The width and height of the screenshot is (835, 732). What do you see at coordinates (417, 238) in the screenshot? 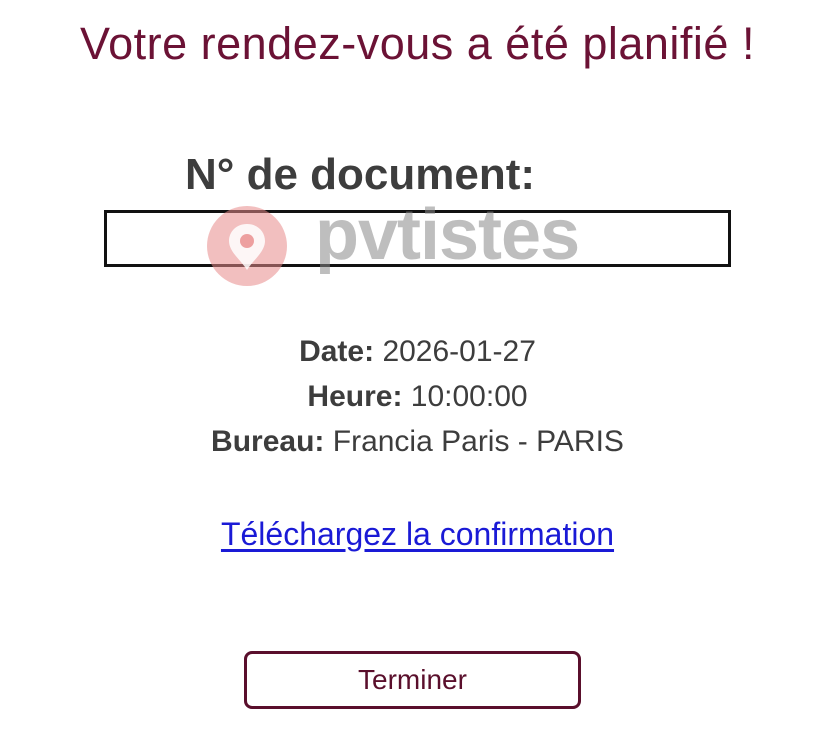
I see `document-number-field` at bounding box center [417, 238].